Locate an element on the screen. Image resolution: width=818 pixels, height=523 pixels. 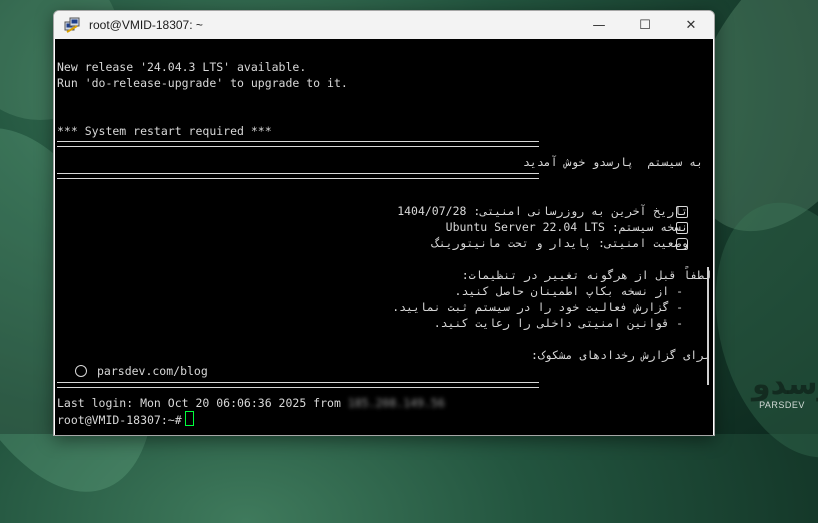
security-status: وضعیت امنیتی: پایدار و تحت مانیتورینگ is located at coordinates (559, 243).